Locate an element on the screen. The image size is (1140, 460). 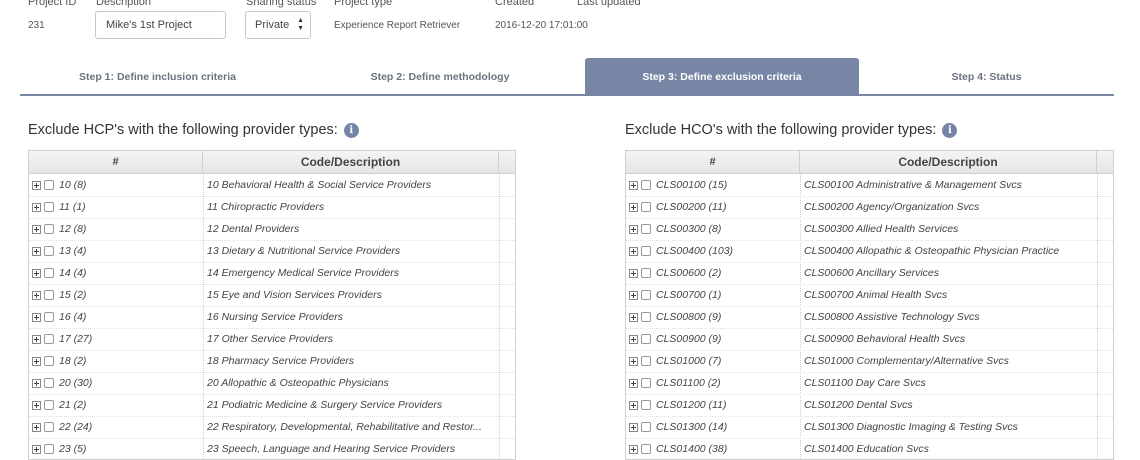
code-text: CLS00700 (1) is located at coordinates (689, 295).